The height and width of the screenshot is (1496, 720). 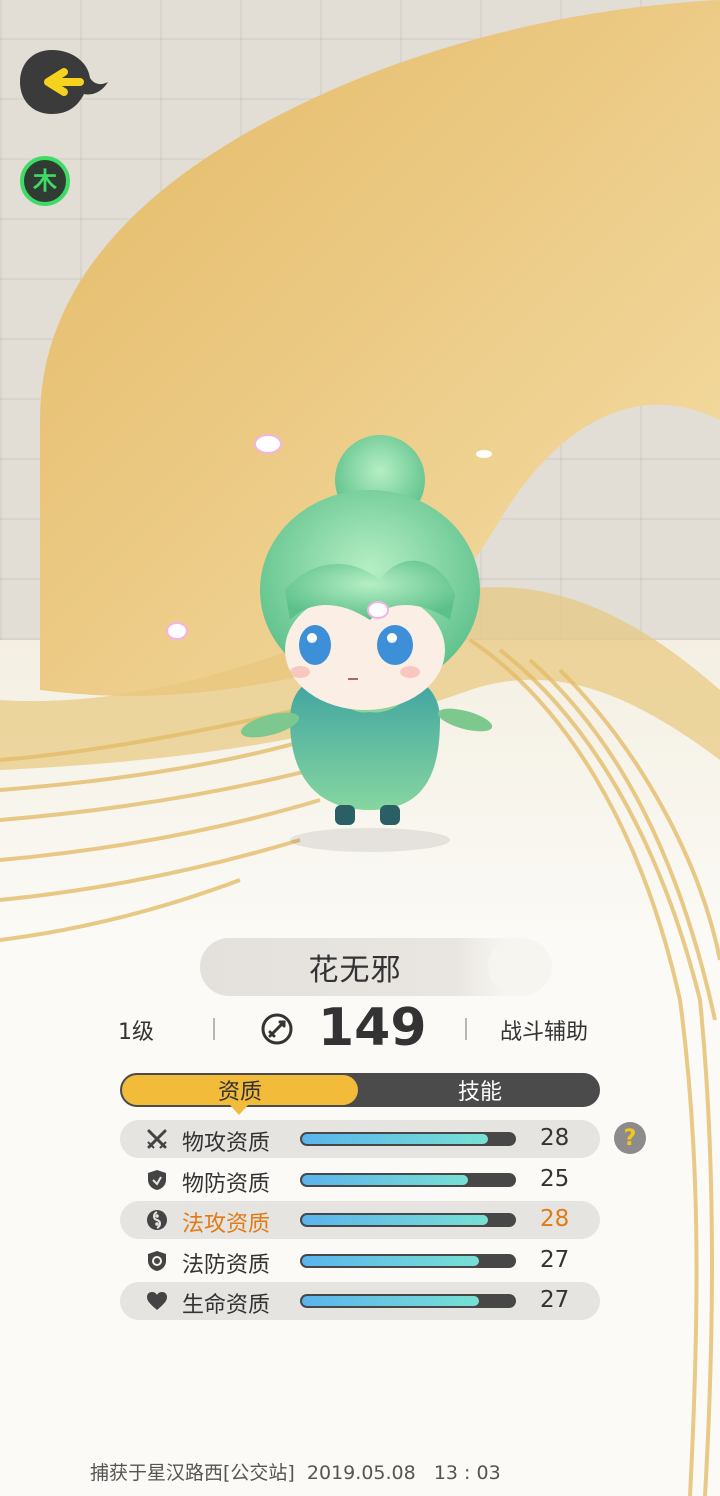 What do you see at coordinates (226, 1143) in the screenshot?
I see `attribute-label: 物攻资质` at bounding box center [226, 1143].